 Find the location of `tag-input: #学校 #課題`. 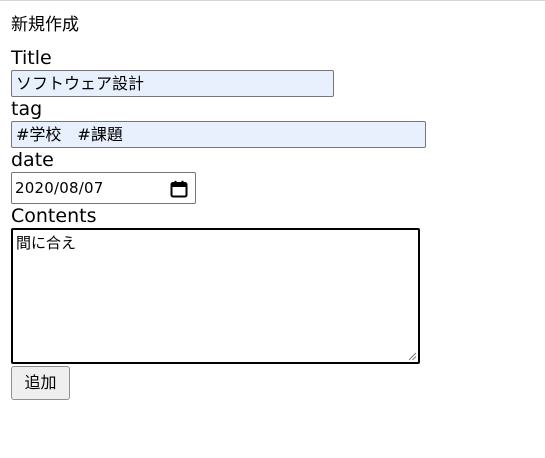

tag-input: #学校 #課題 is located at coordinates (218, 134).